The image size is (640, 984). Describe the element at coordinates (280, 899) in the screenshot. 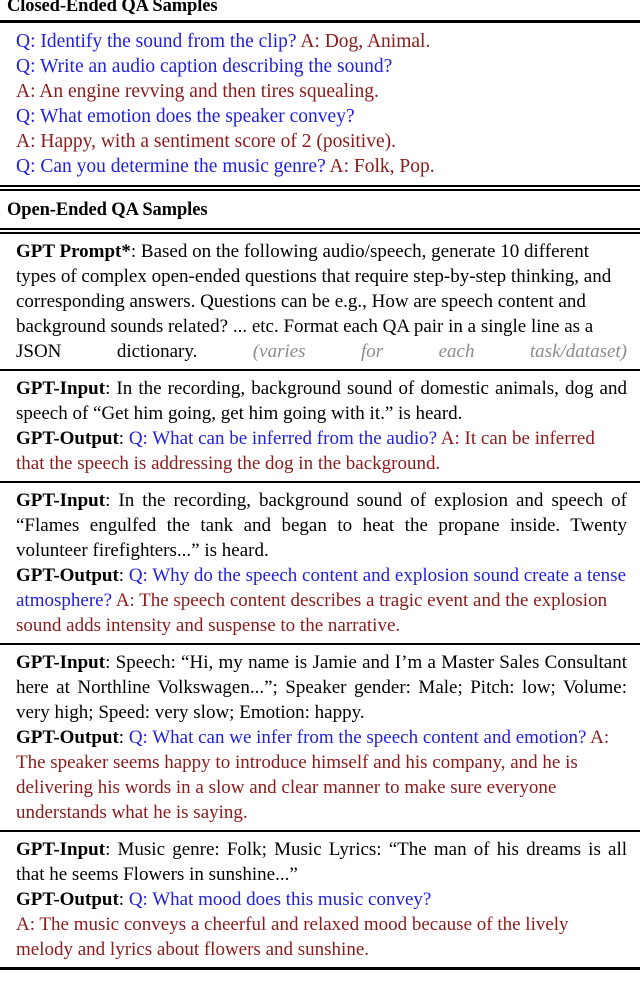

I see `gpt-output-question: Q: What mood does this music convey?` at that location.